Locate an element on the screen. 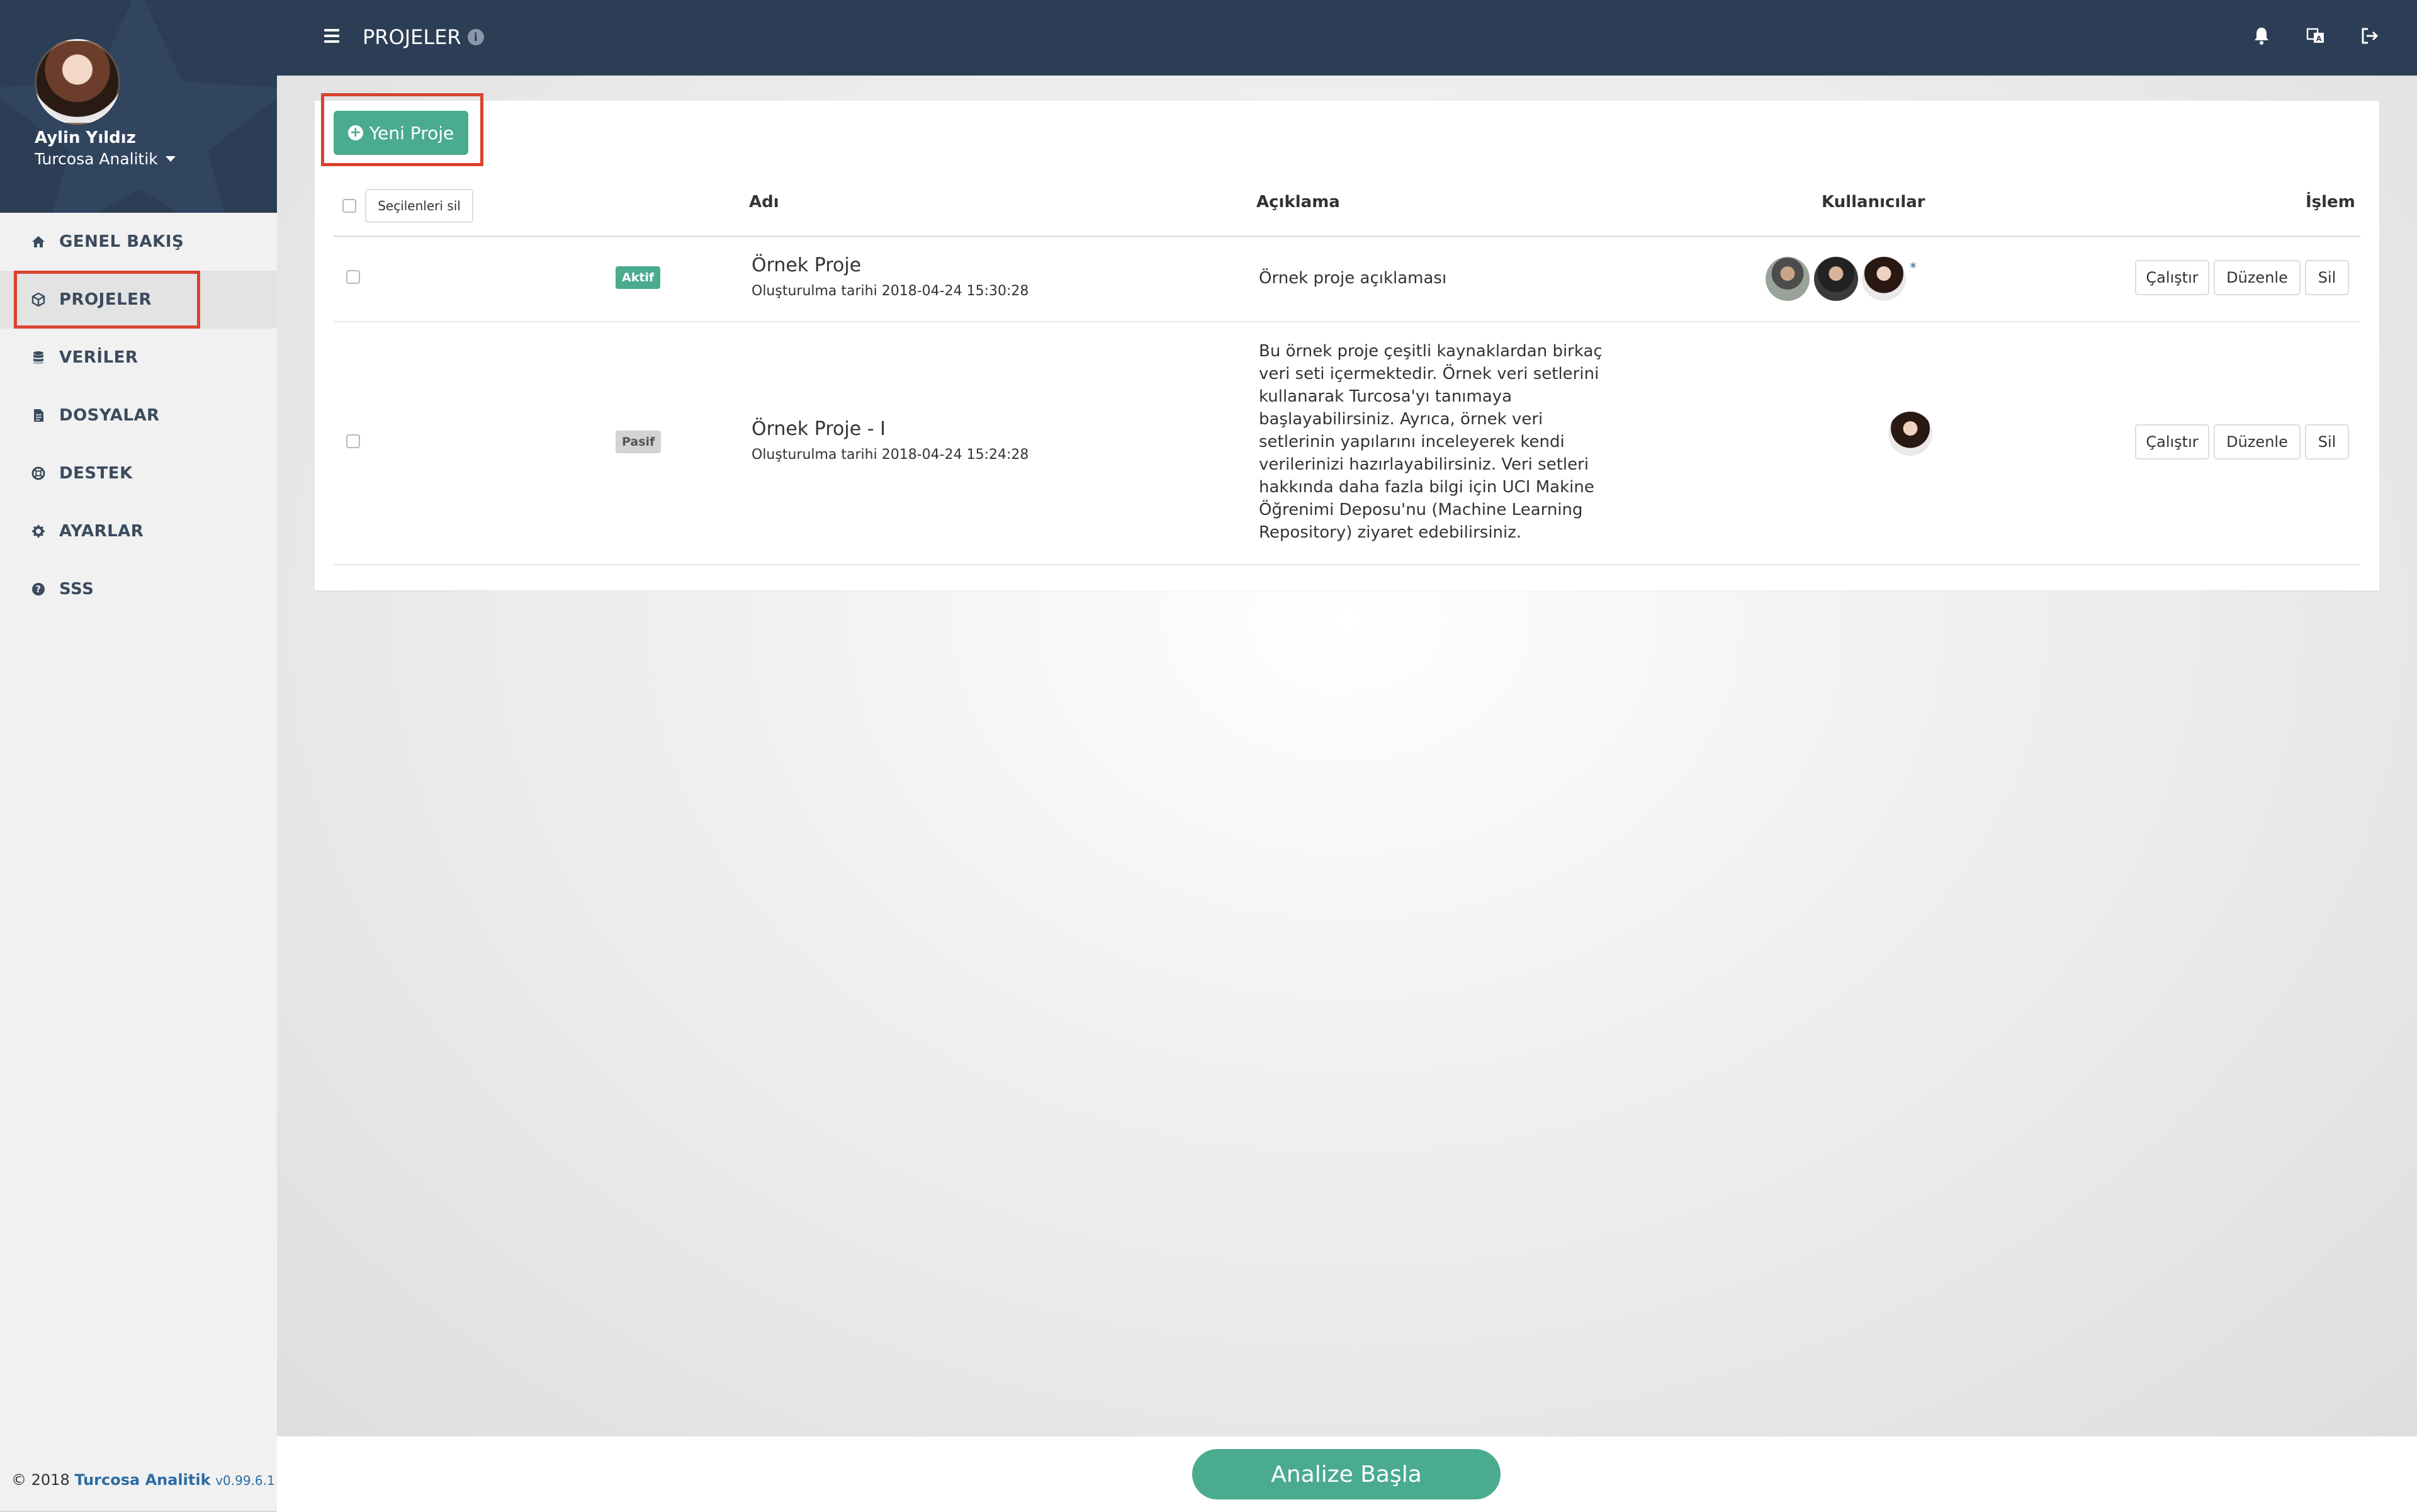  project-created-date: Oluşturulma tarihi 2018-04-24 15:24:28 is located at coordinates (890, 455).